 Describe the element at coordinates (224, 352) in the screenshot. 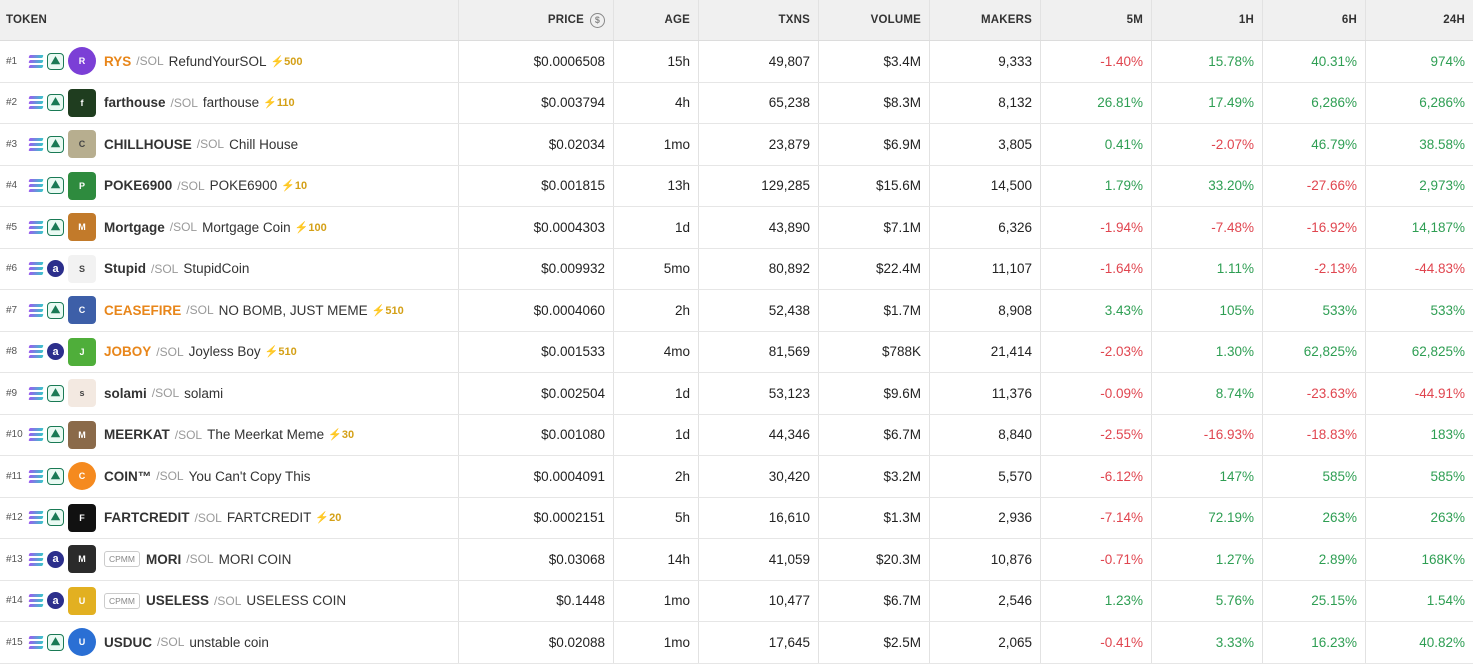

I see `token-name: Joyless Boy` at that location.